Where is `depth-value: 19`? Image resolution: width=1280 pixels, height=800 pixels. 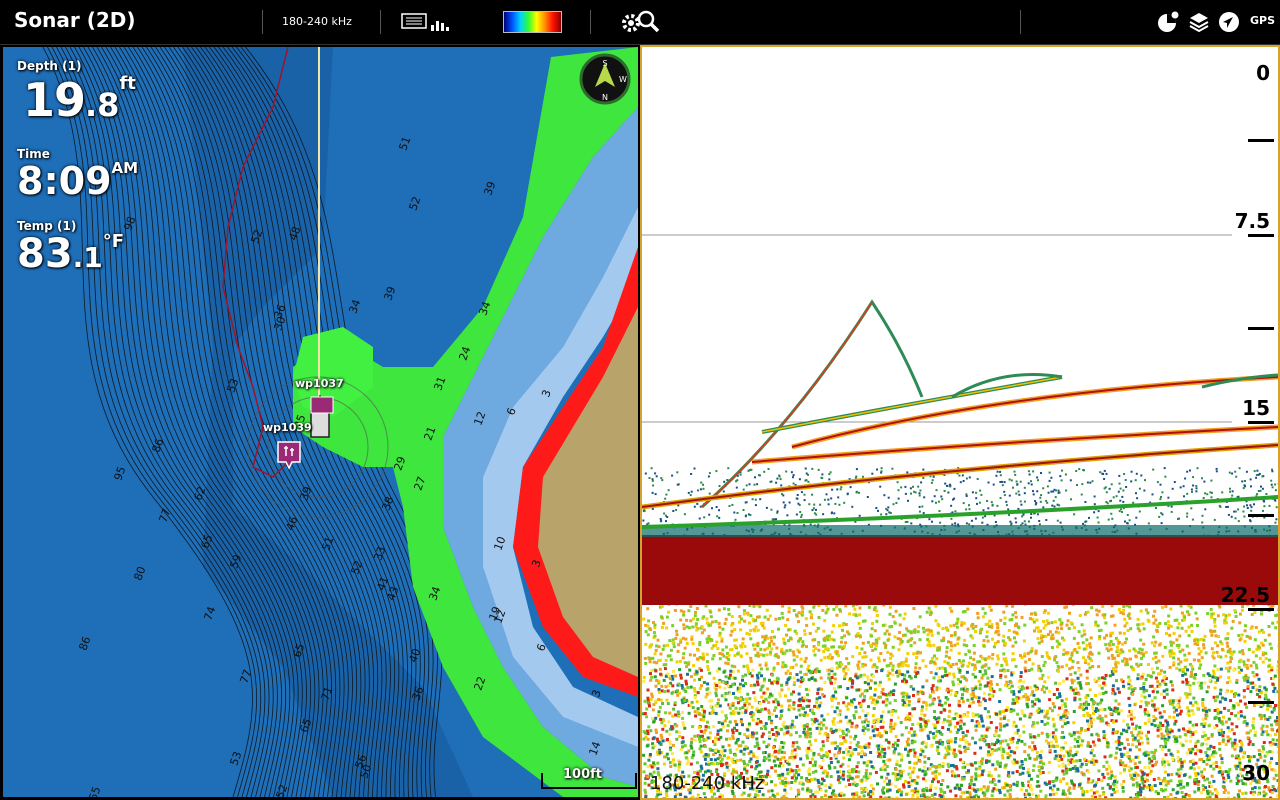 depth-value: 19 is located at coordinates (54, 100).